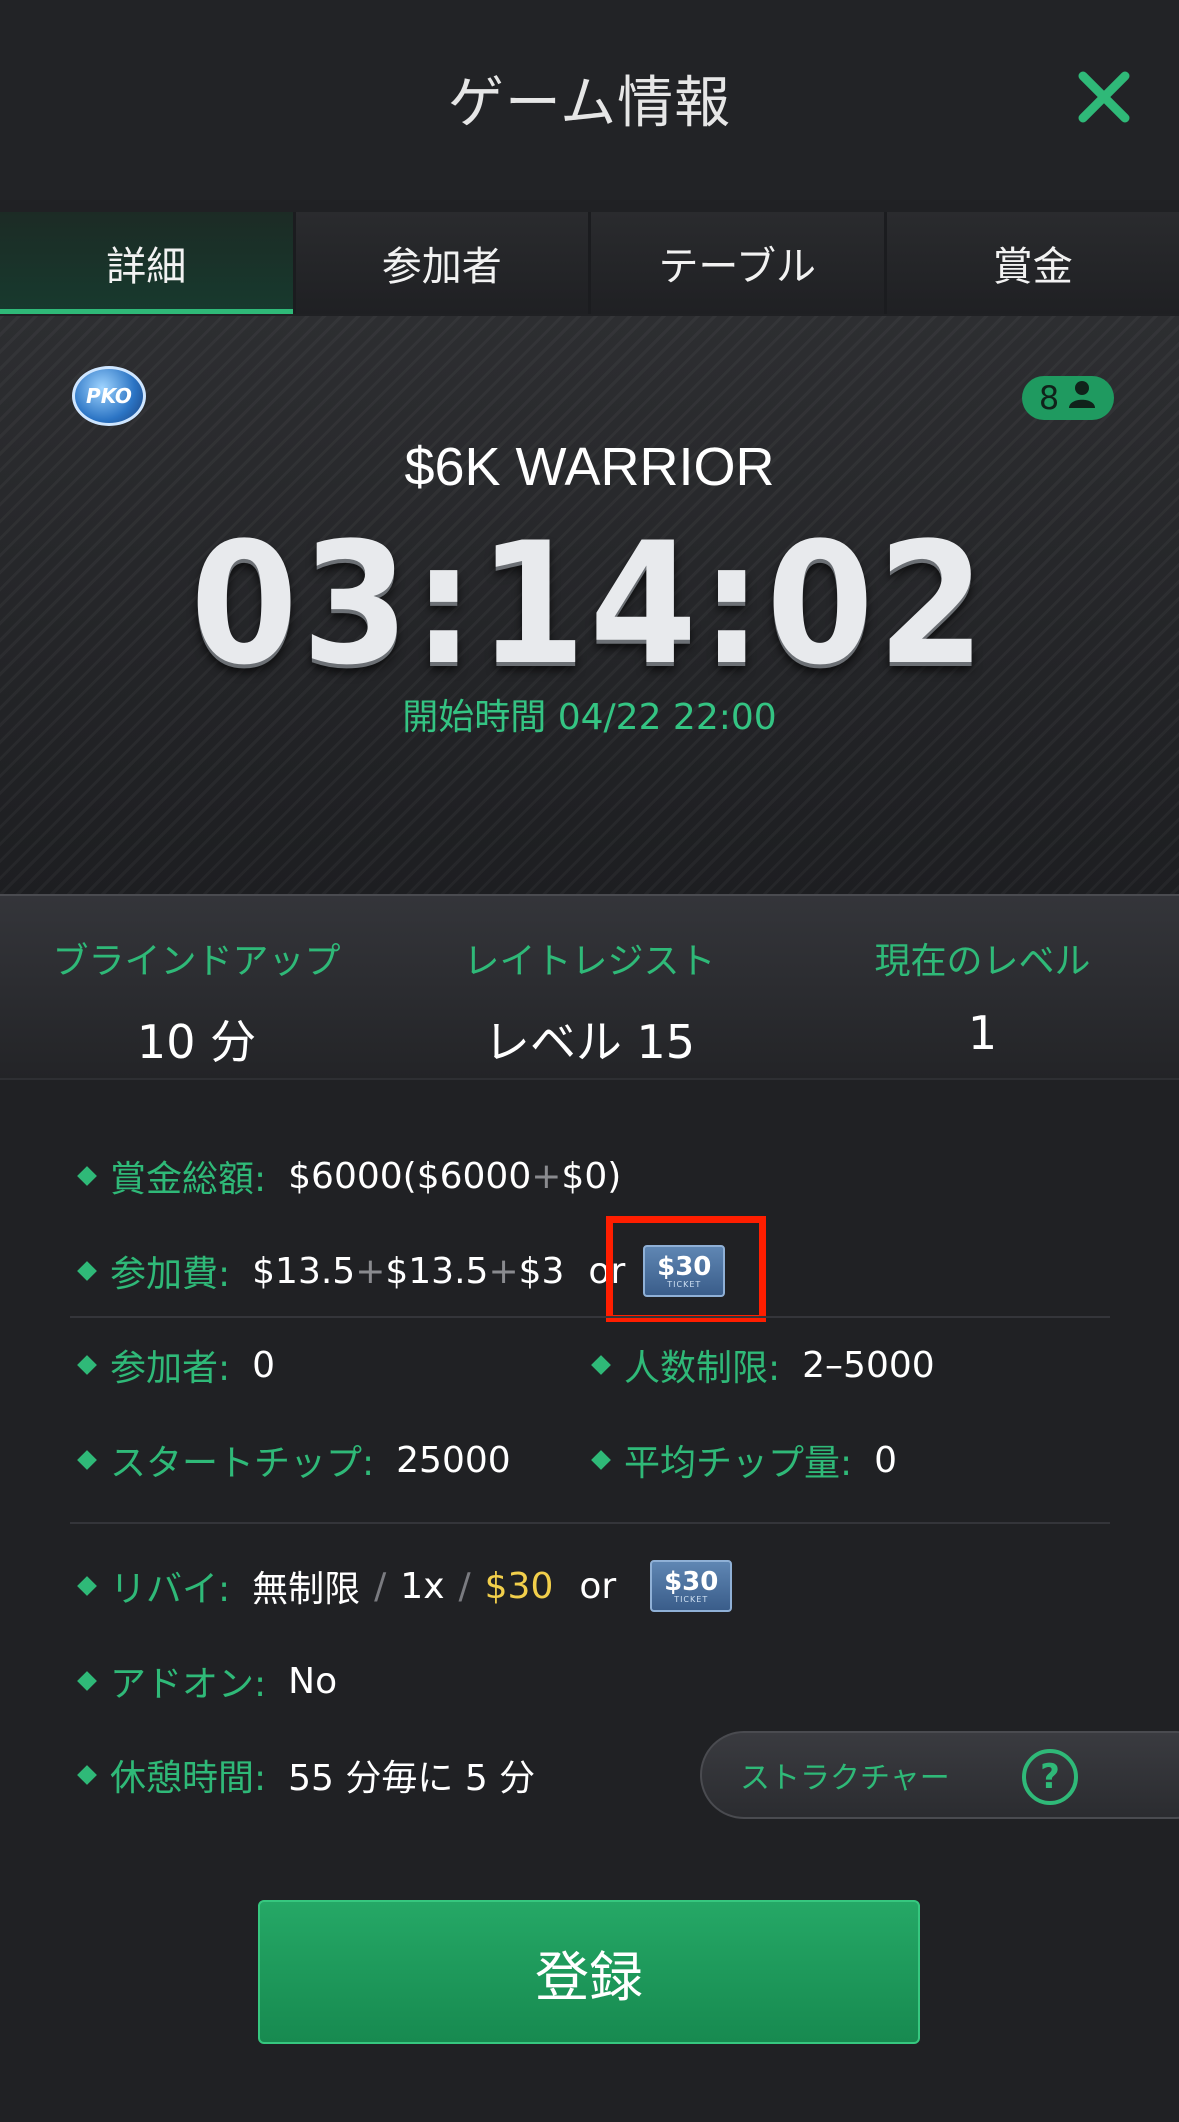  What do you see at coordinates (313, 1681) in the screenshot?
I see `addon-value: No` at bounding box center [313, 1681].